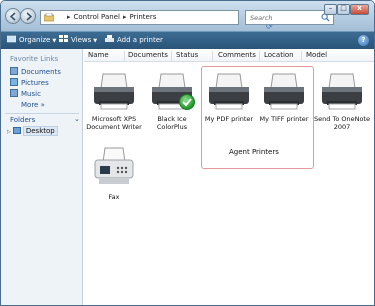 Image resolution: width=375 pixels, height=306 pixels. I want to click on tree-item-desktop: ▷ Desktop, so click(42, 131).